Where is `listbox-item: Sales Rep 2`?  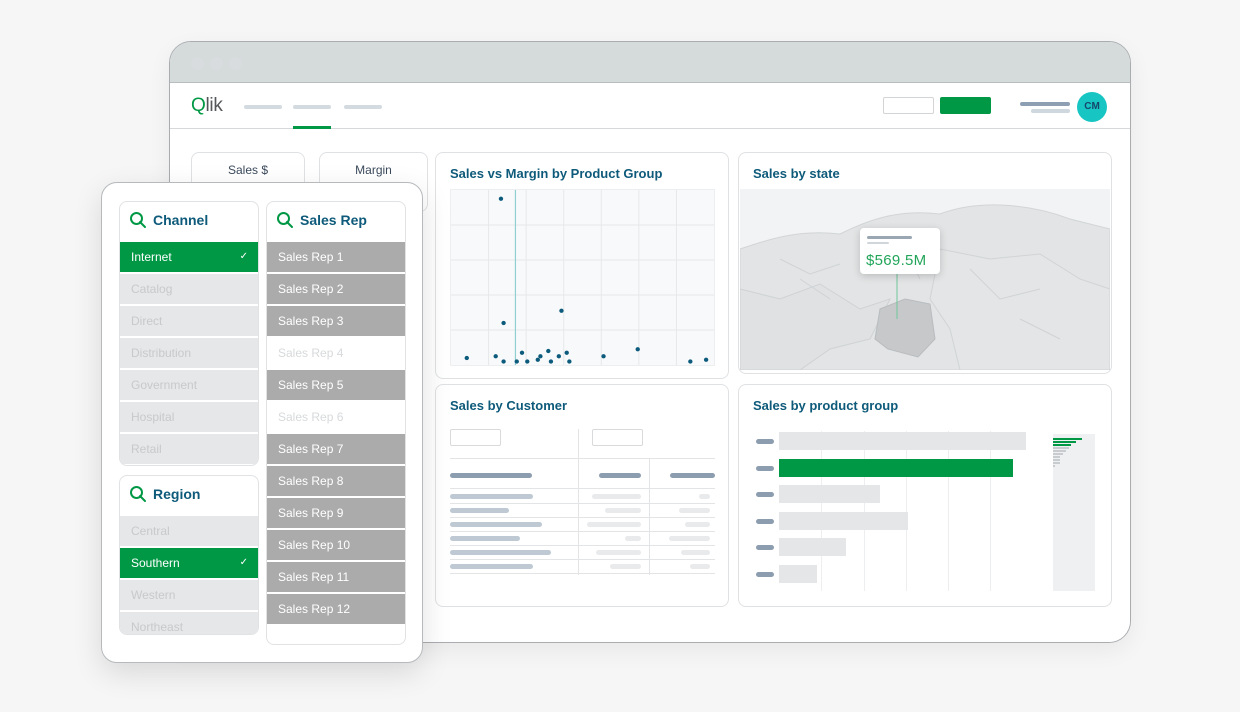 listbox-item: Sales Rep 2 is located at coordinates (336, 289).